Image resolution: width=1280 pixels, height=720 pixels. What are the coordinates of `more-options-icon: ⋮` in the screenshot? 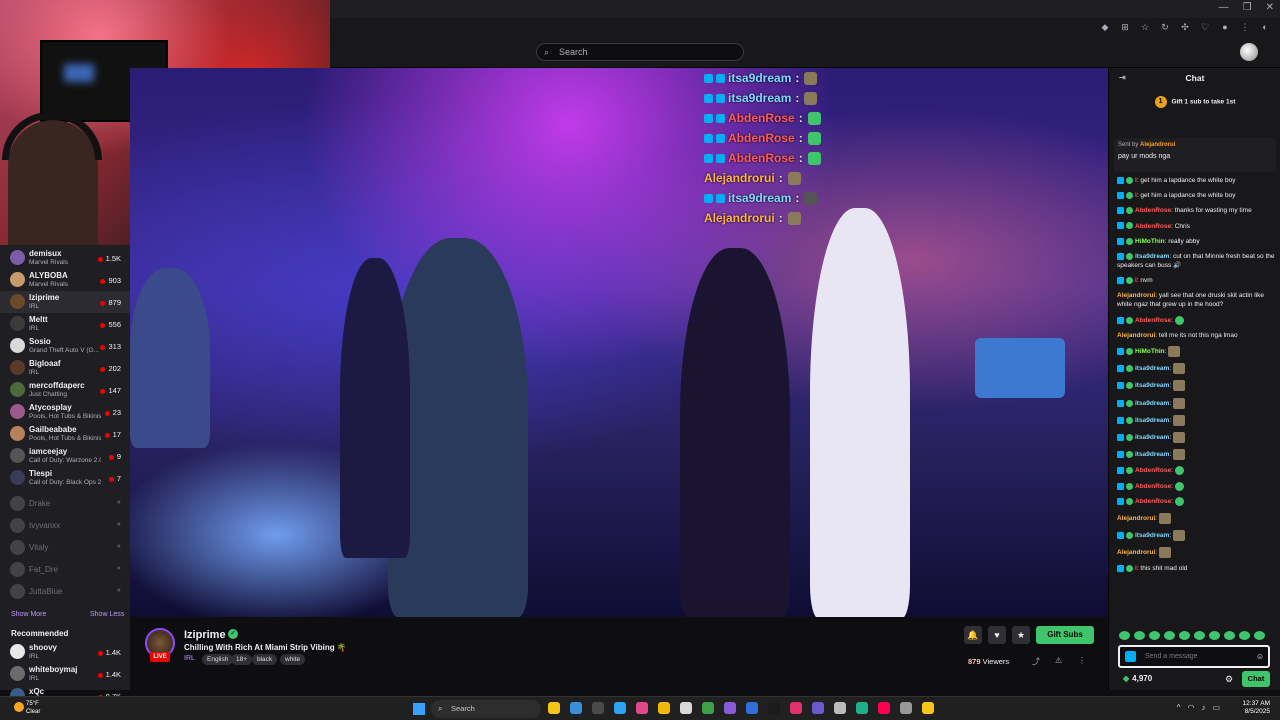 It's located at (1082, 660).